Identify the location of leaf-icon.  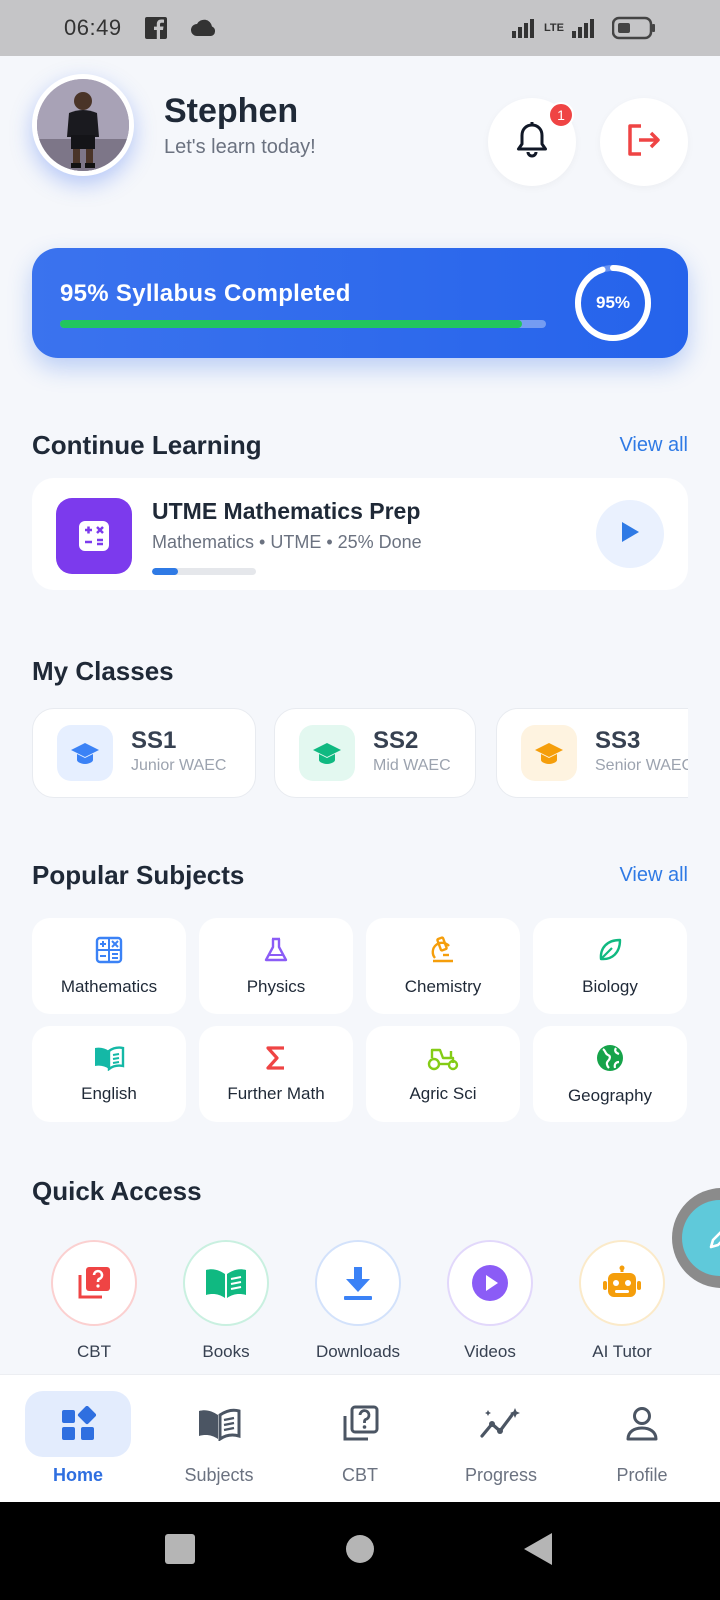
(610, 952).